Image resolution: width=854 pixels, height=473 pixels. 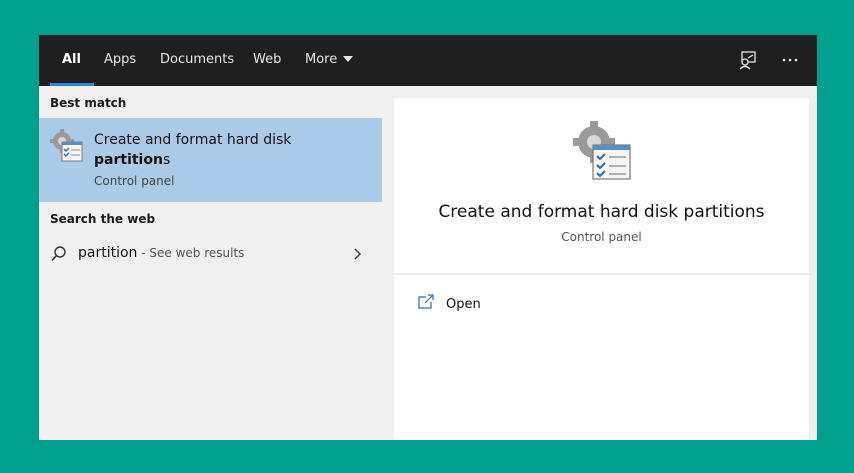 I want to click on tab-apps: Apps, so click(x=120, y=60).